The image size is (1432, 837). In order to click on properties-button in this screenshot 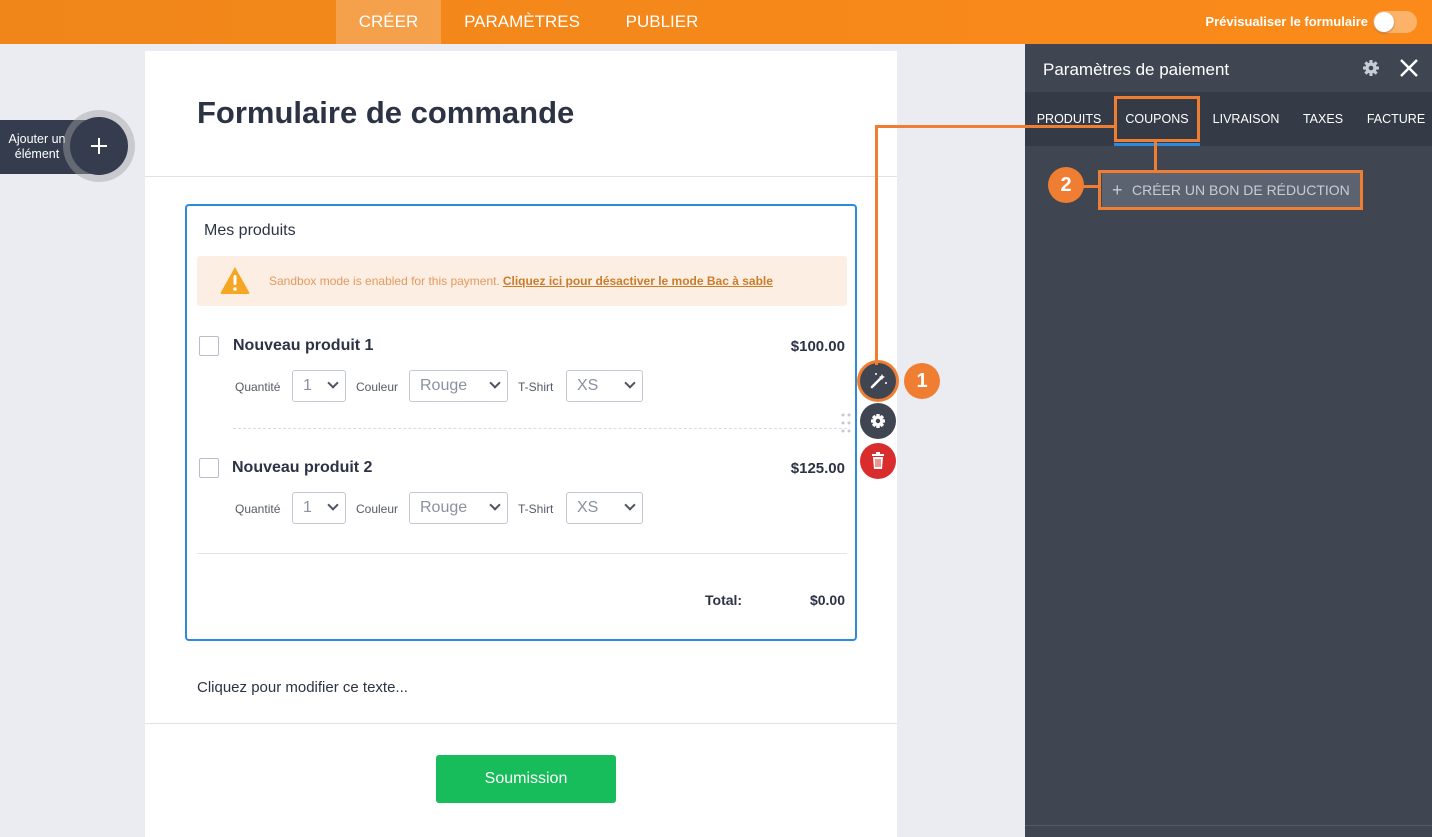, I will do `click(878, 381)`.